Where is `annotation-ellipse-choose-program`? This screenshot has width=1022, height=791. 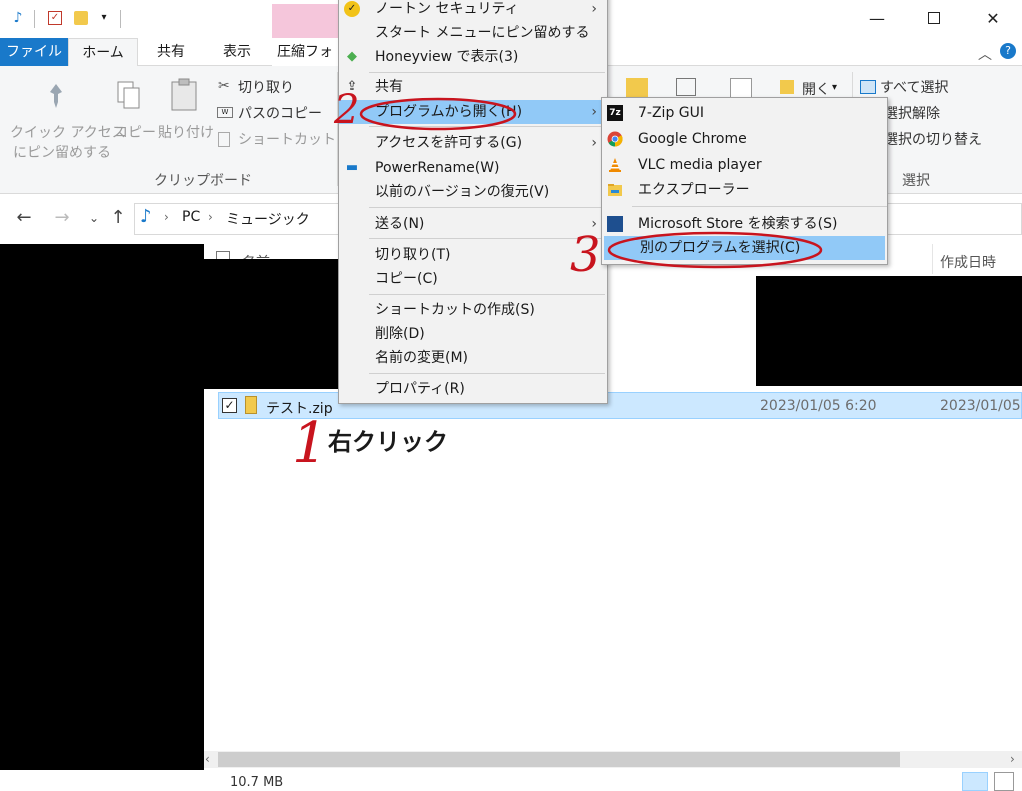 annotation-ellipse-choose-program is located at coordinates (715, 250).